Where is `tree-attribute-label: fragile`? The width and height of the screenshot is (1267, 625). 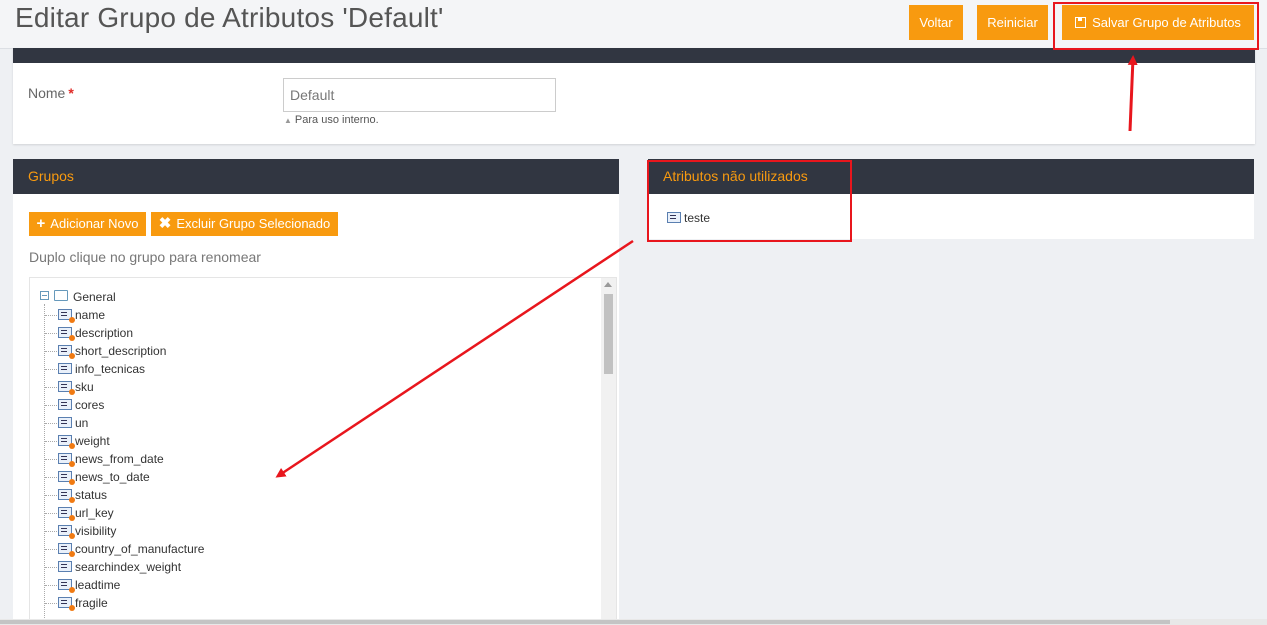 tree-attribute-label: fragile is located at coordinates (91, 603).